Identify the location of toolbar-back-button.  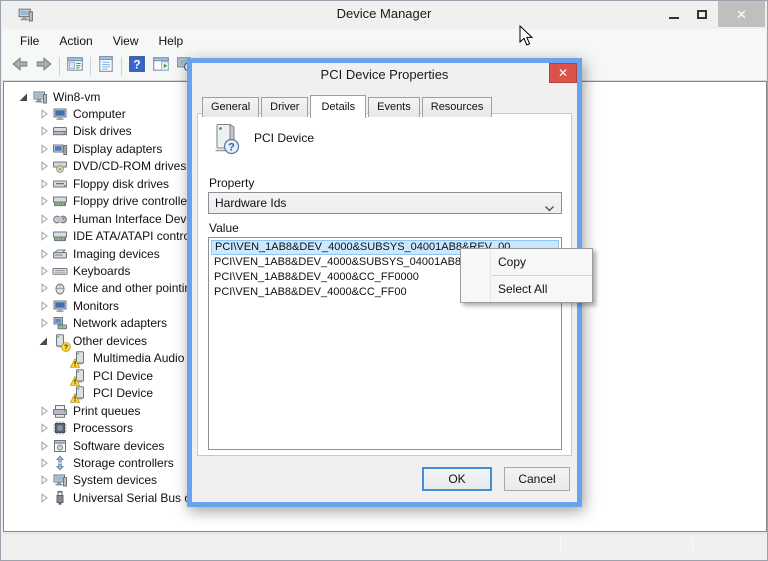
(20, 67).